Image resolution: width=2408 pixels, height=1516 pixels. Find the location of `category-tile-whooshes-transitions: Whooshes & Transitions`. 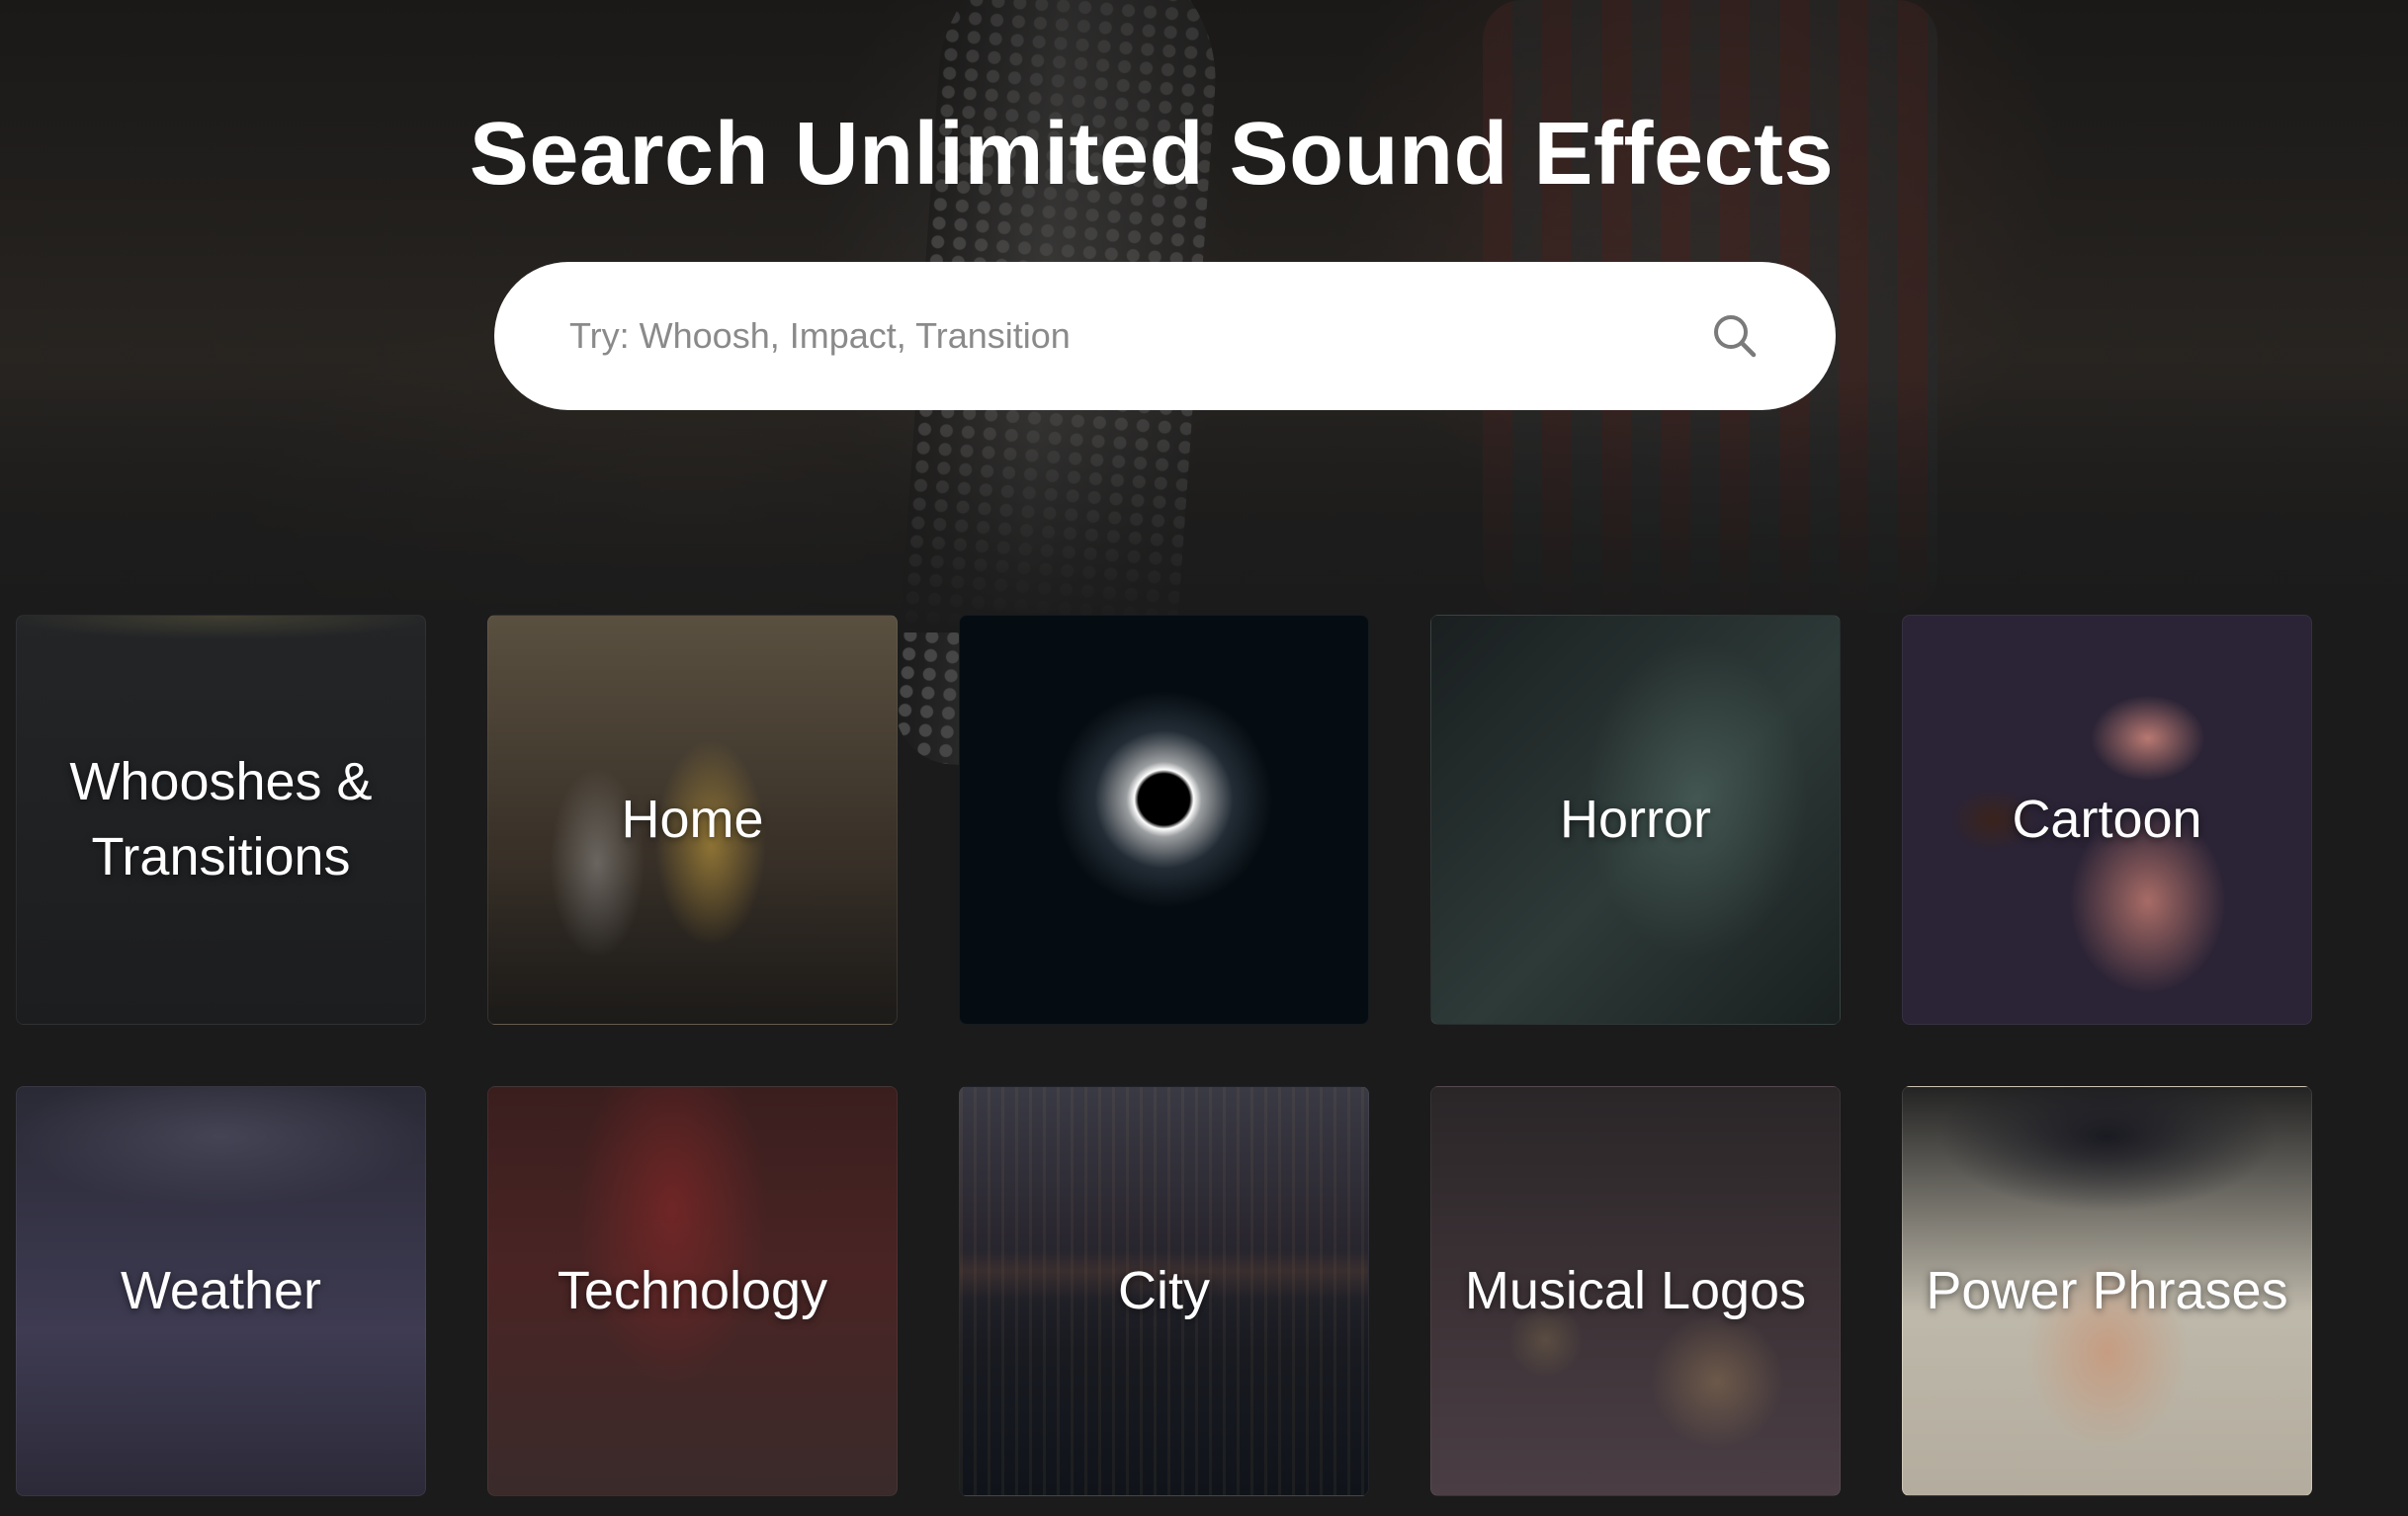

category-tile-whooshes-transitions: Whooshes & Transitions is located at coordinates (221, 820).